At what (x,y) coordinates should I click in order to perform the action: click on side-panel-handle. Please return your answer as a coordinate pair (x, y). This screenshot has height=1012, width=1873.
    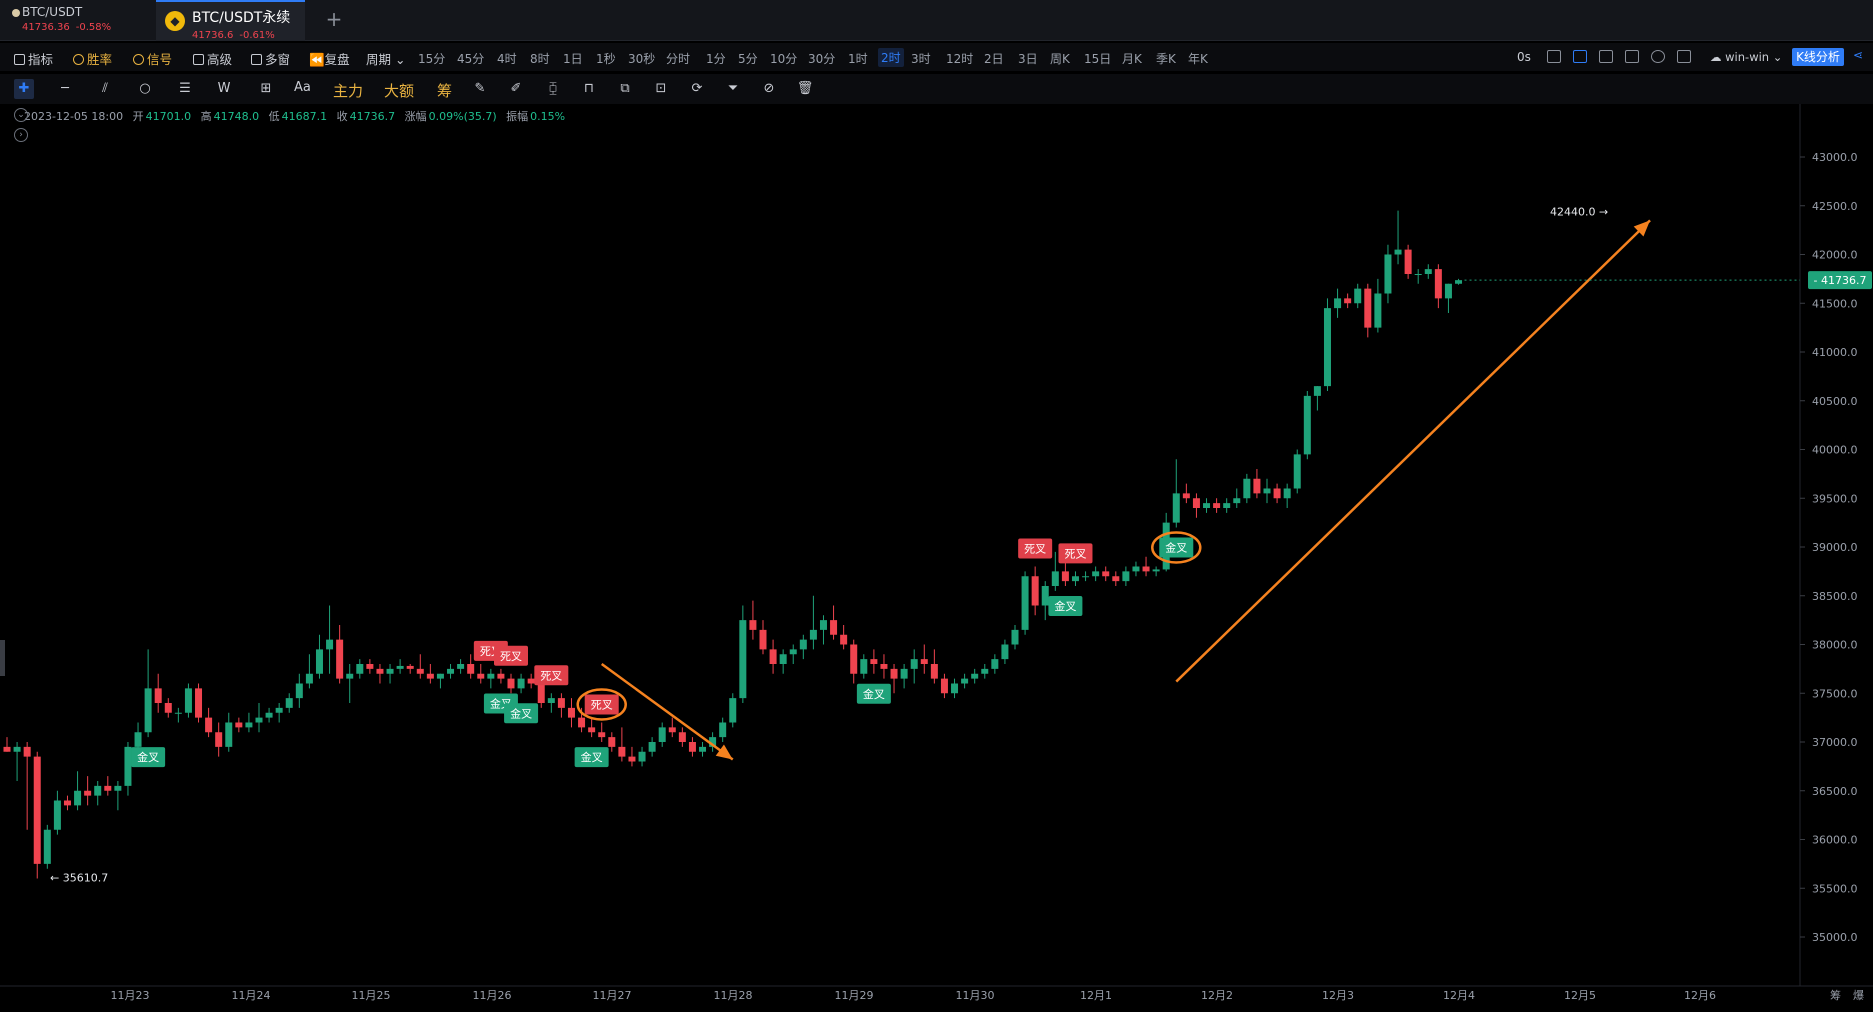
    Looking at the image, I should click on (2, 658).